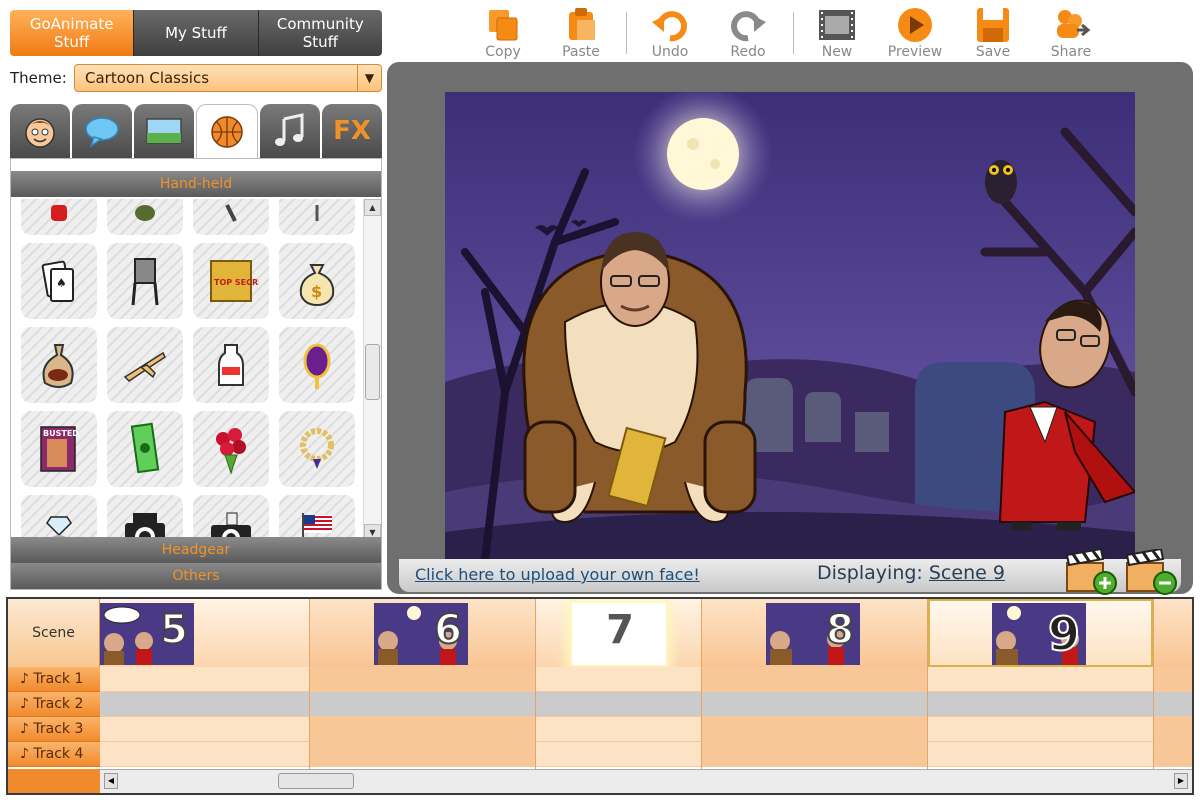 The image size is (1200, 800). Describe the element at coordinates (1181, 781) in the screenshot. I see `scroll-right-button: ▶` at that location.